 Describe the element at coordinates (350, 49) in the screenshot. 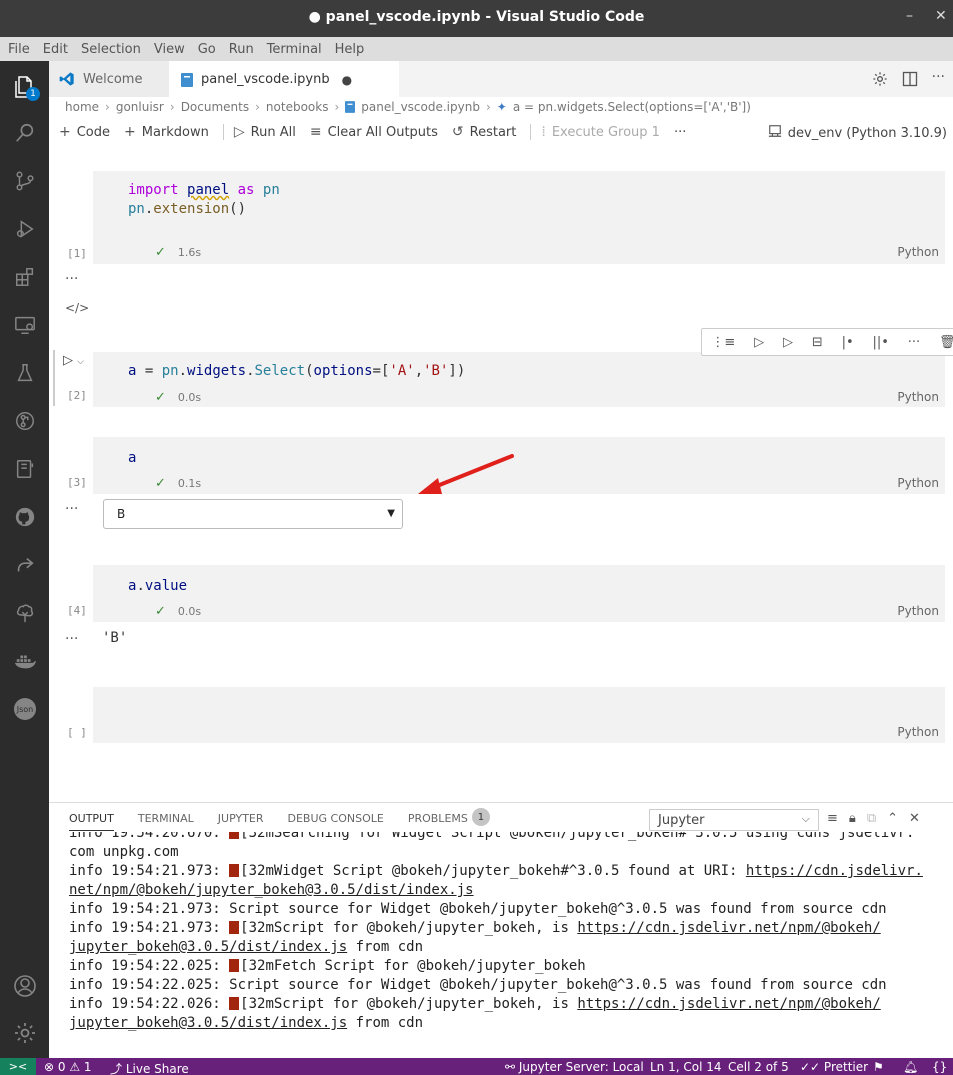

I see `menu-help: Help` at that location.